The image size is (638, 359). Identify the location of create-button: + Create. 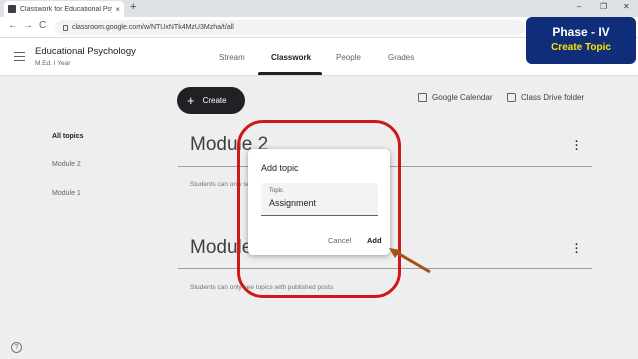
(211, 100).